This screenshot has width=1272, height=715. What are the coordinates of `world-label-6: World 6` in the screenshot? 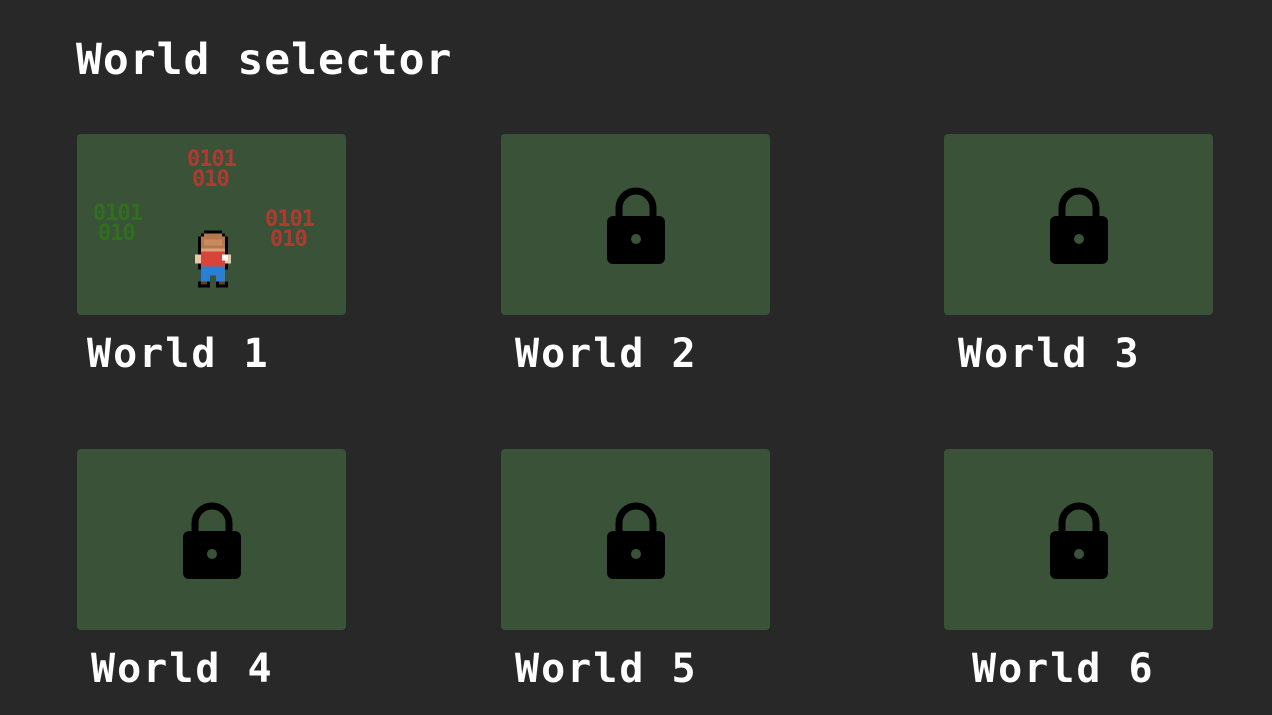 It's located at (1063, 669).